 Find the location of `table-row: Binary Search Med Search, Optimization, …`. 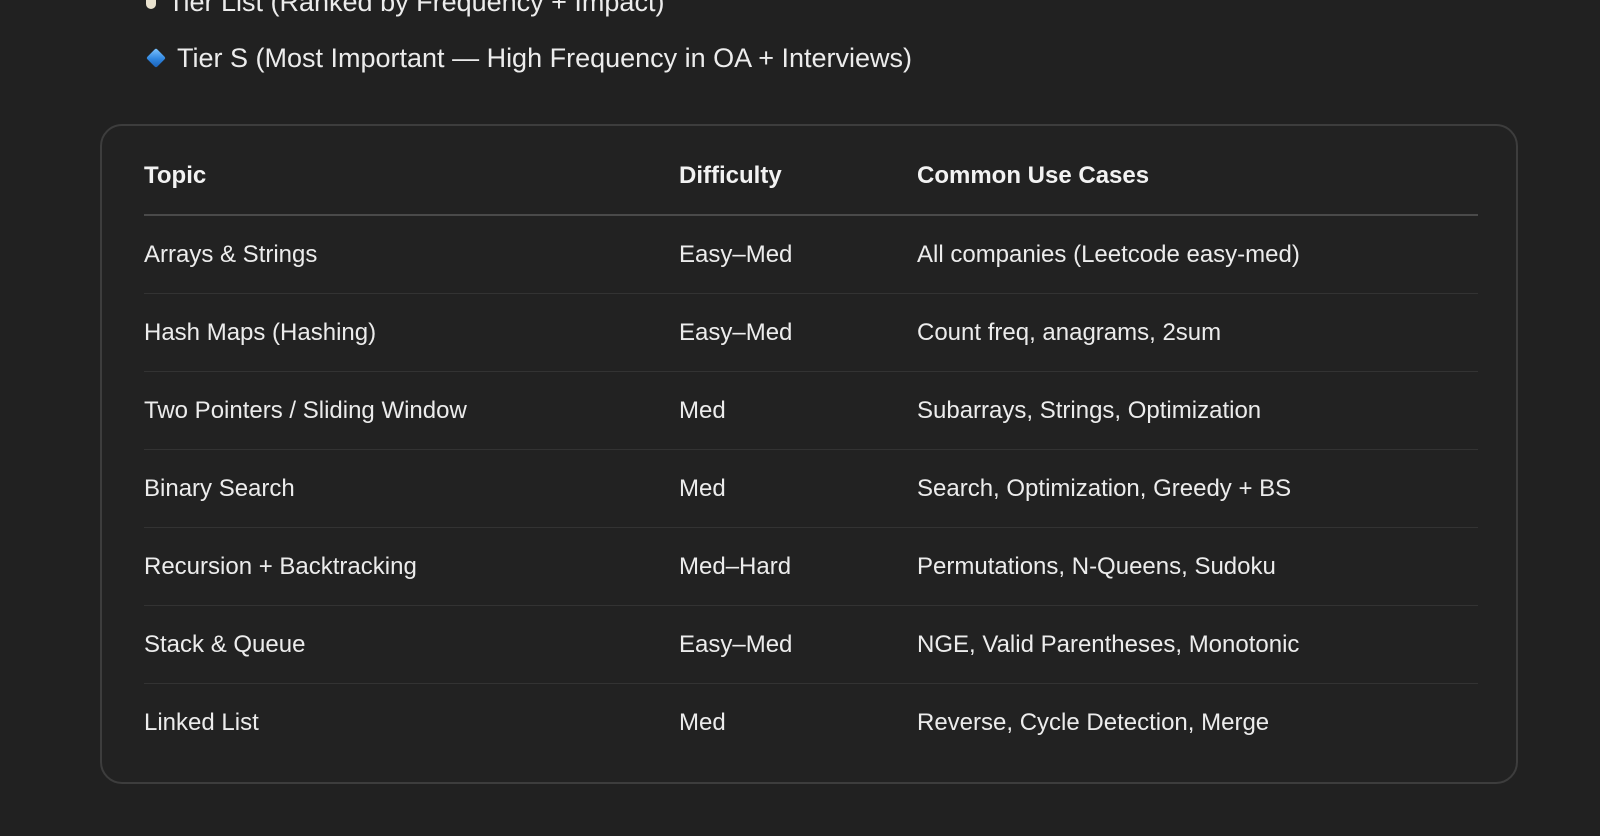

table-row: Binary Search Med Search, Optimization, … is located at coordinates (811, 488).